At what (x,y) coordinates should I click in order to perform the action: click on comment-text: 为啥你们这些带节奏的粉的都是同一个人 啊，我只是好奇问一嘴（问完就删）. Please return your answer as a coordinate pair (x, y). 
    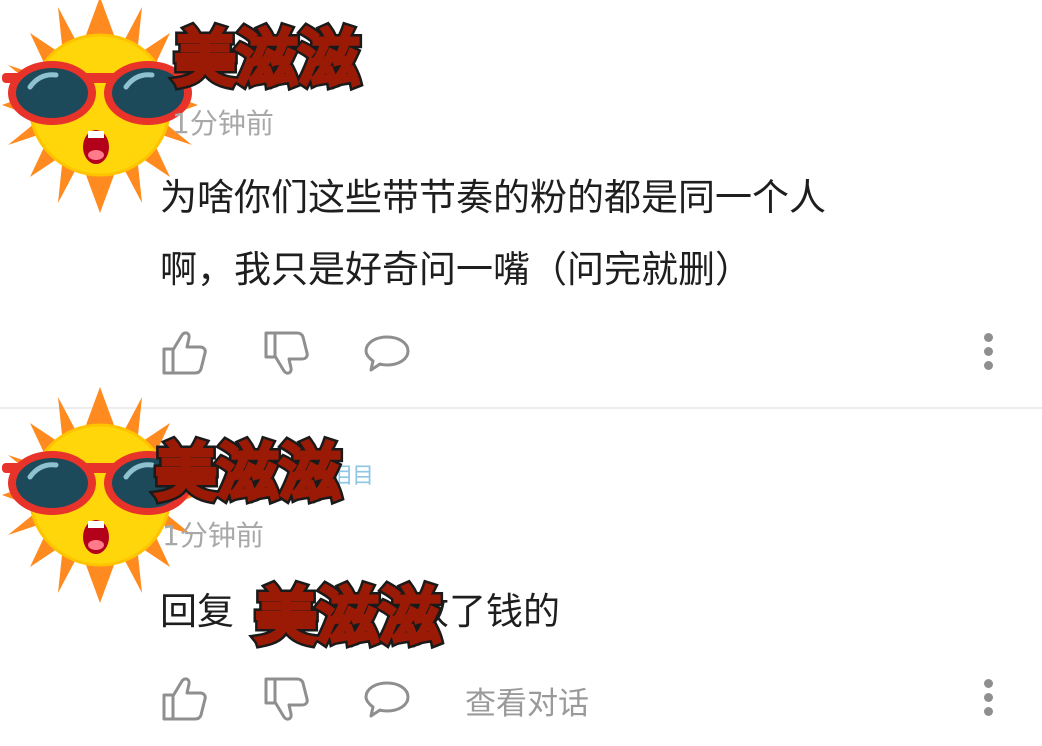
    Looking at the image, I should click on (493, 234).